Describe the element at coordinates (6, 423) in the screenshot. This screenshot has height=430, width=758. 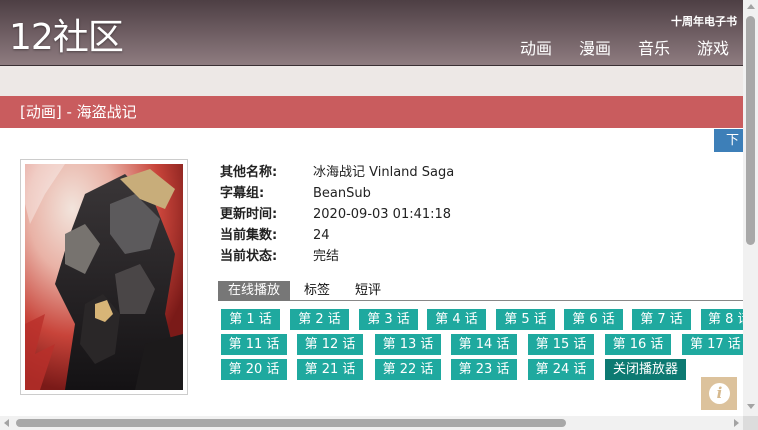
I see `scroll-left-arrow-icon` at that location.